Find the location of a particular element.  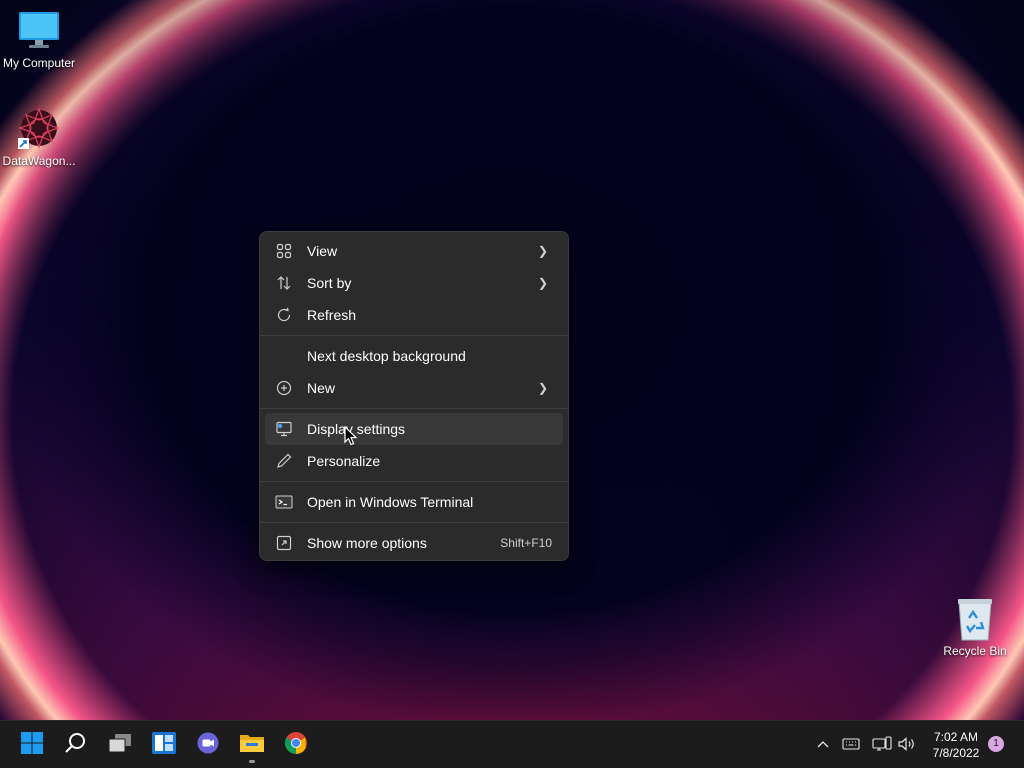

menu-item-label: New is located at coordinates (321, 388).